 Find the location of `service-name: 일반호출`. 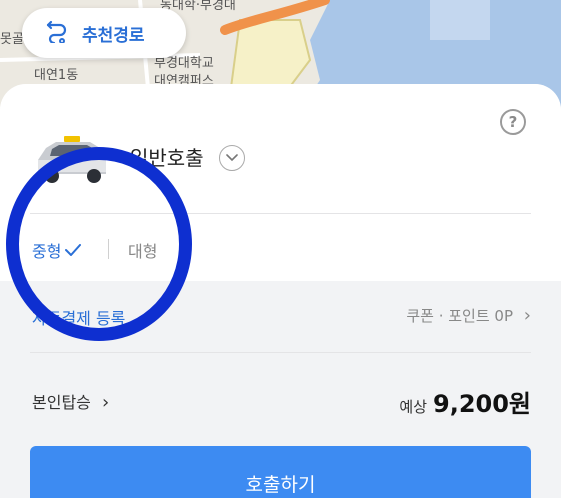

service-name: 일반호출 is located at coordinates (167, 158).